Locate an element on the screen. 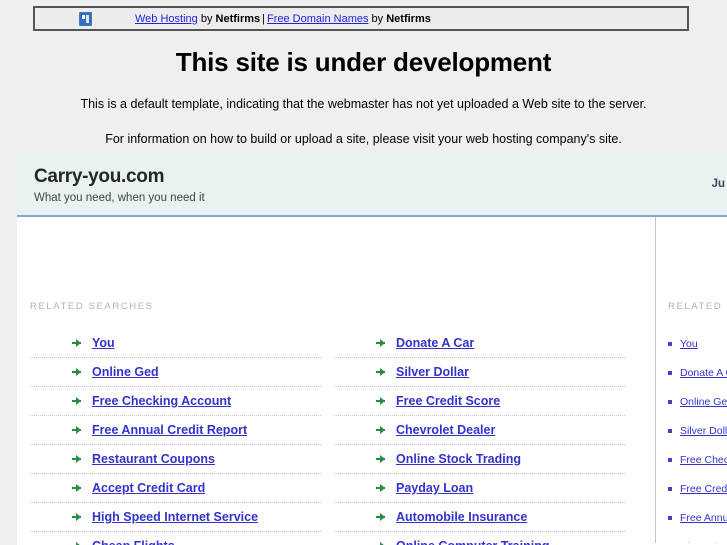  web-hosting-link: Web Hosting is located at coordinates (166, 19).